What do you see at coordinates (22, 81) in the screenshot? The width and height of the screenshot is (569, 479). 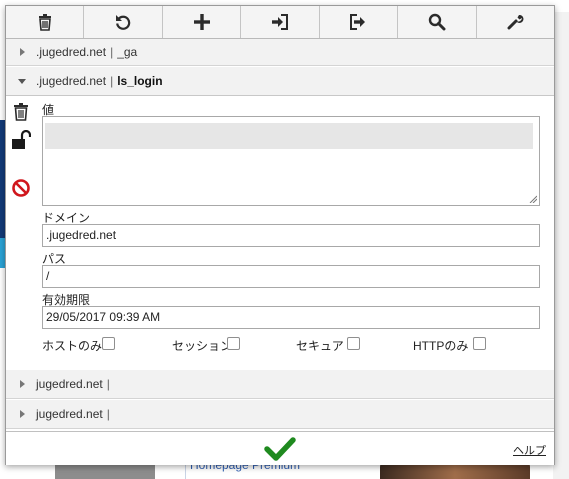 I see `collapse-arrow-icon` at bounding box center [22, 81].